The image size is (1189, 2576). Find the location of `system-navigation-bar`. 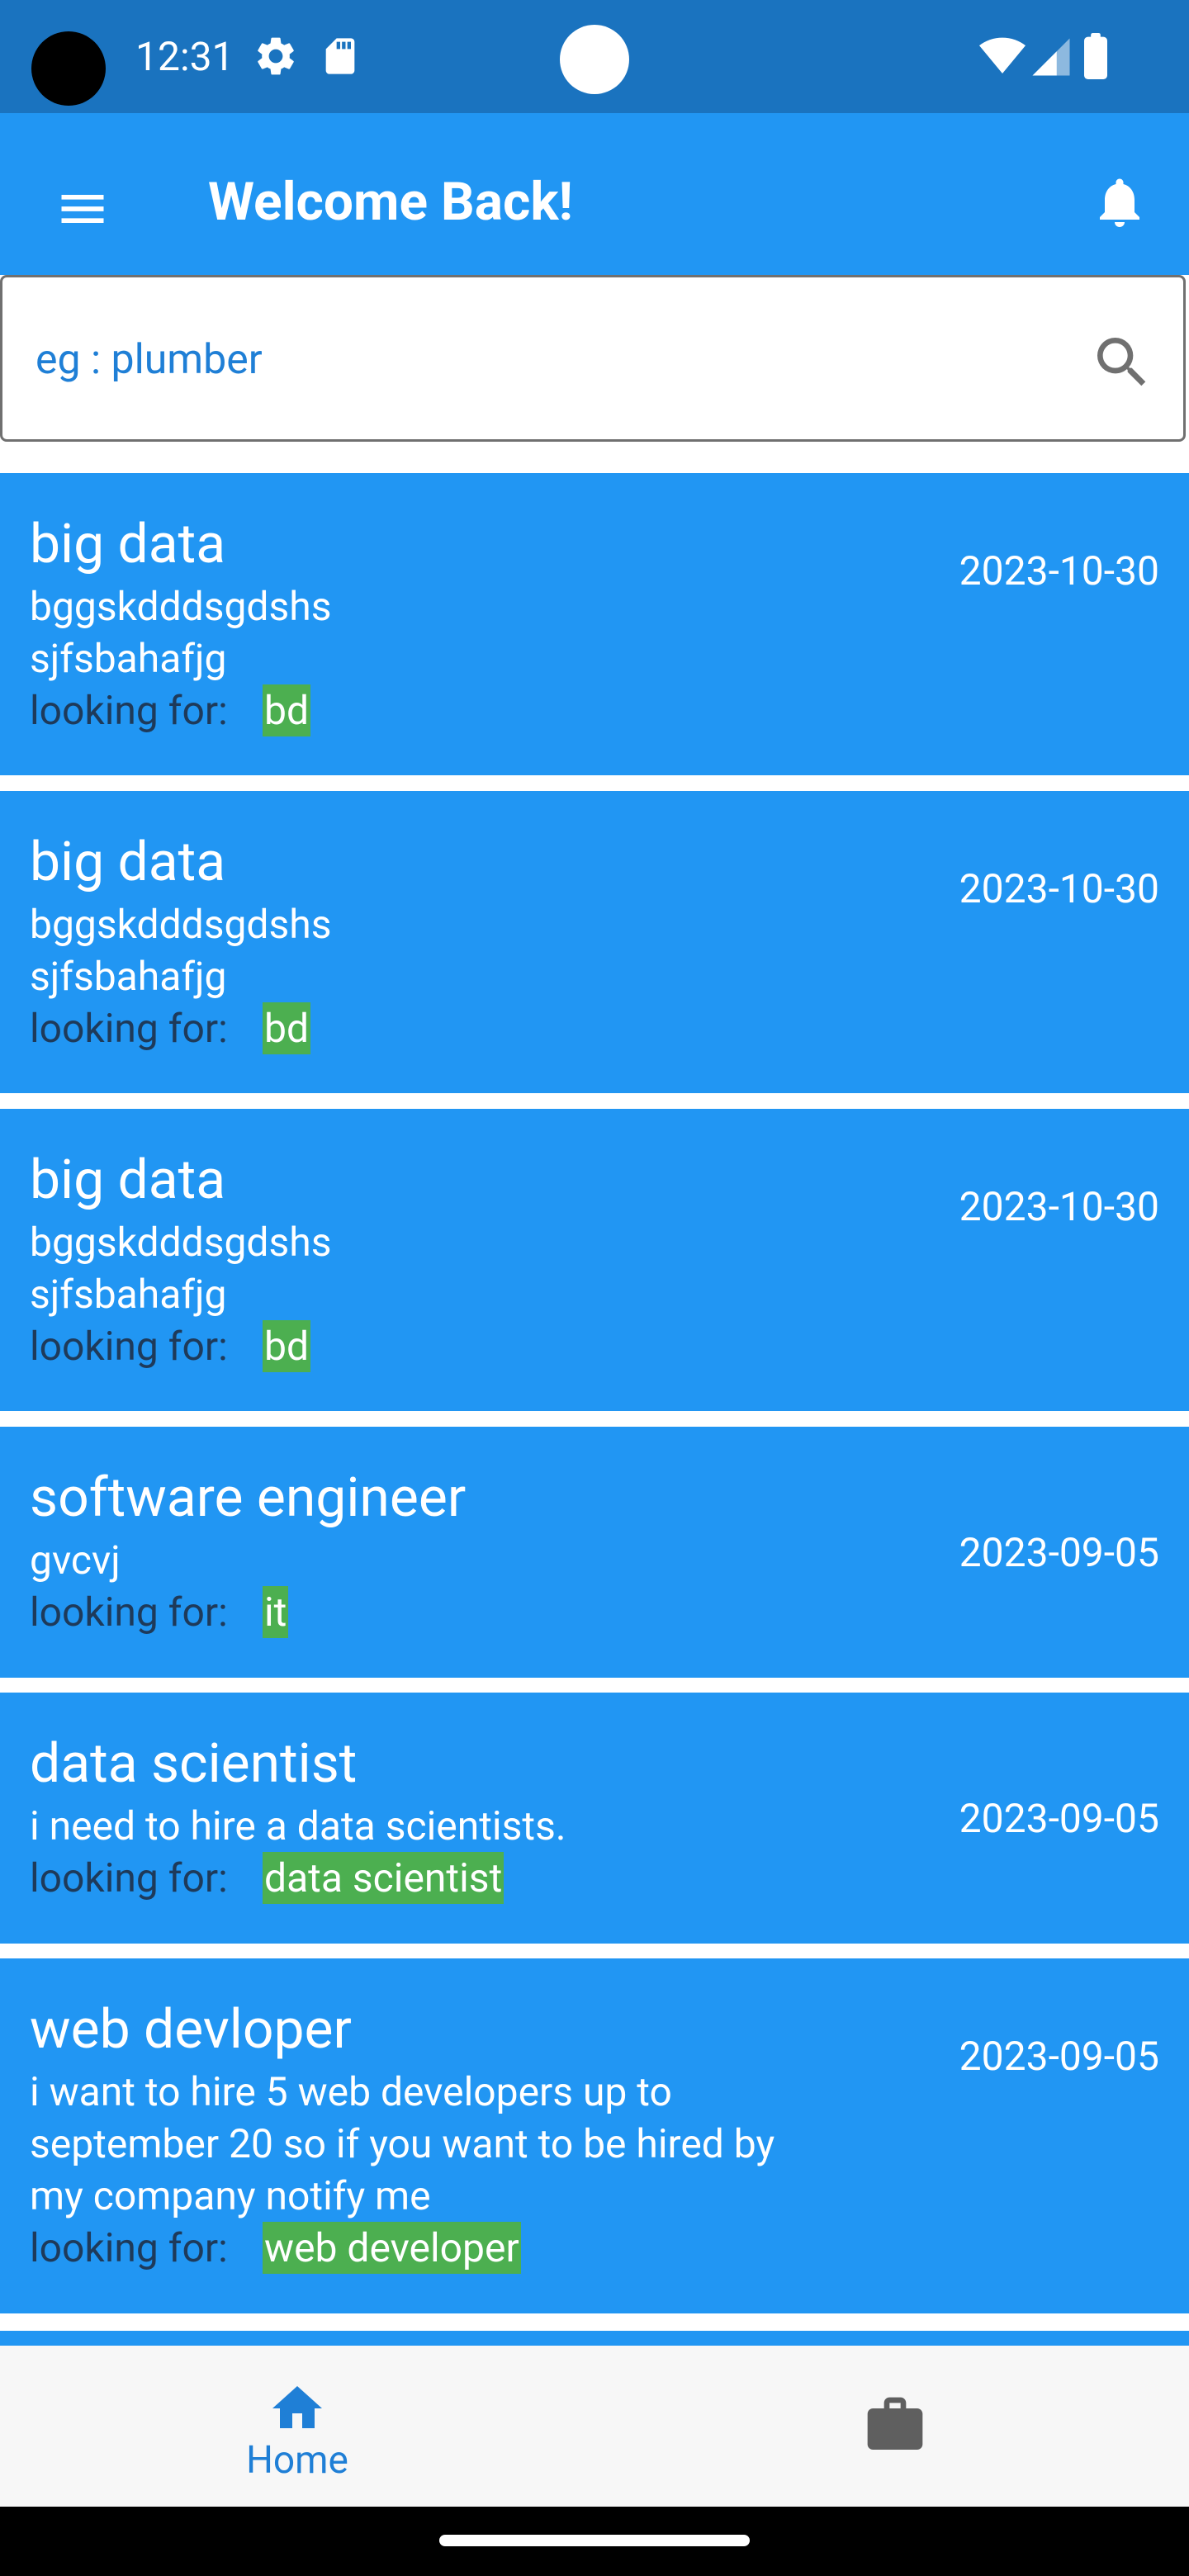

system-navigation-bar is located at coordinates (594, 2541).